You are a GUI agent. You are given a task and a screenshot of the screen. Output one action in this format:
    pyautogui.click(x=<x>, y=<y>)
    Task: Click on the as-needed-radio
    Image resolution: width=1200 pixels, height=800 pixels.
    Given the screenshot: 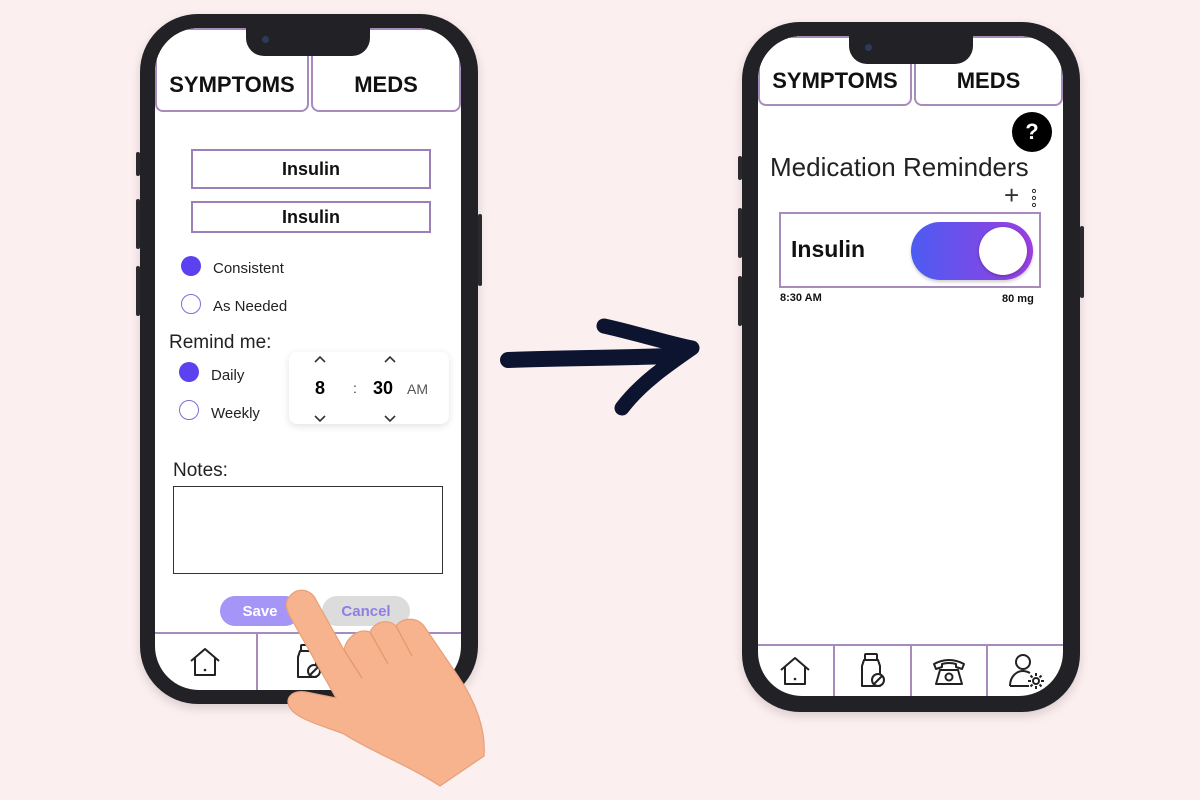 What is the action you would take?
    pyautogui.click(x=191, y=304)
    